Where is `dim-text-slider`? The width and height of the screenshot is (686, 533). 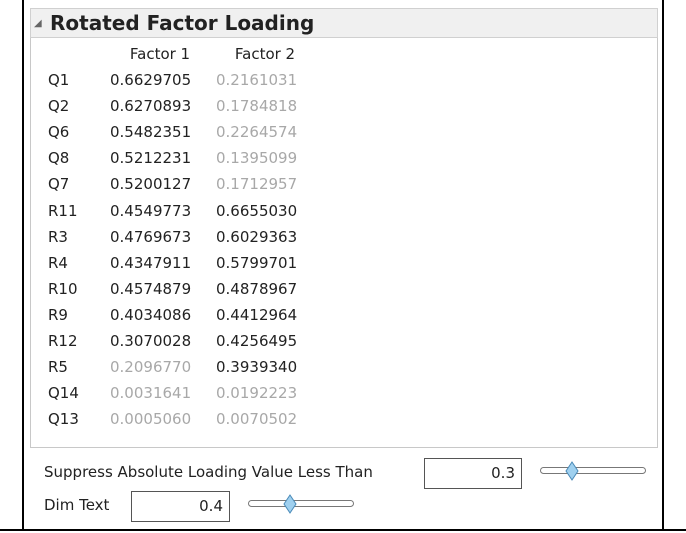 dim-text-slider is located at coordinates (301, 504).